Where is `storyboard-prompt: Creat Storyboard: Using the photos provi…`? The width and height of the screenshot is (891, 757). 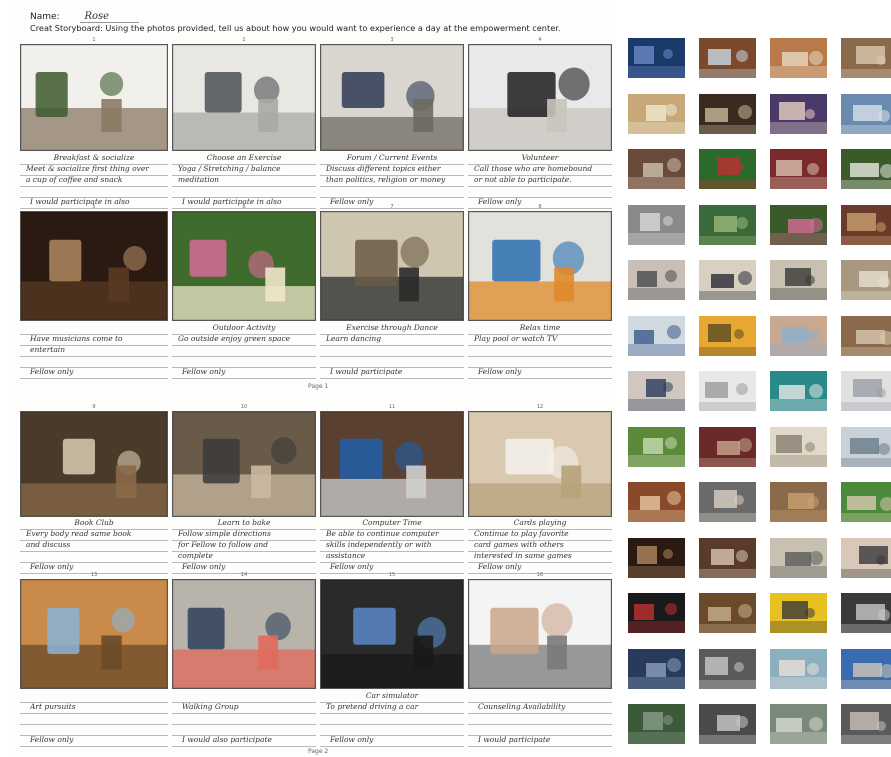
storyboard-prompt: Creat Storyboard: Using the photos provi… is located at coordinates (295, 28).